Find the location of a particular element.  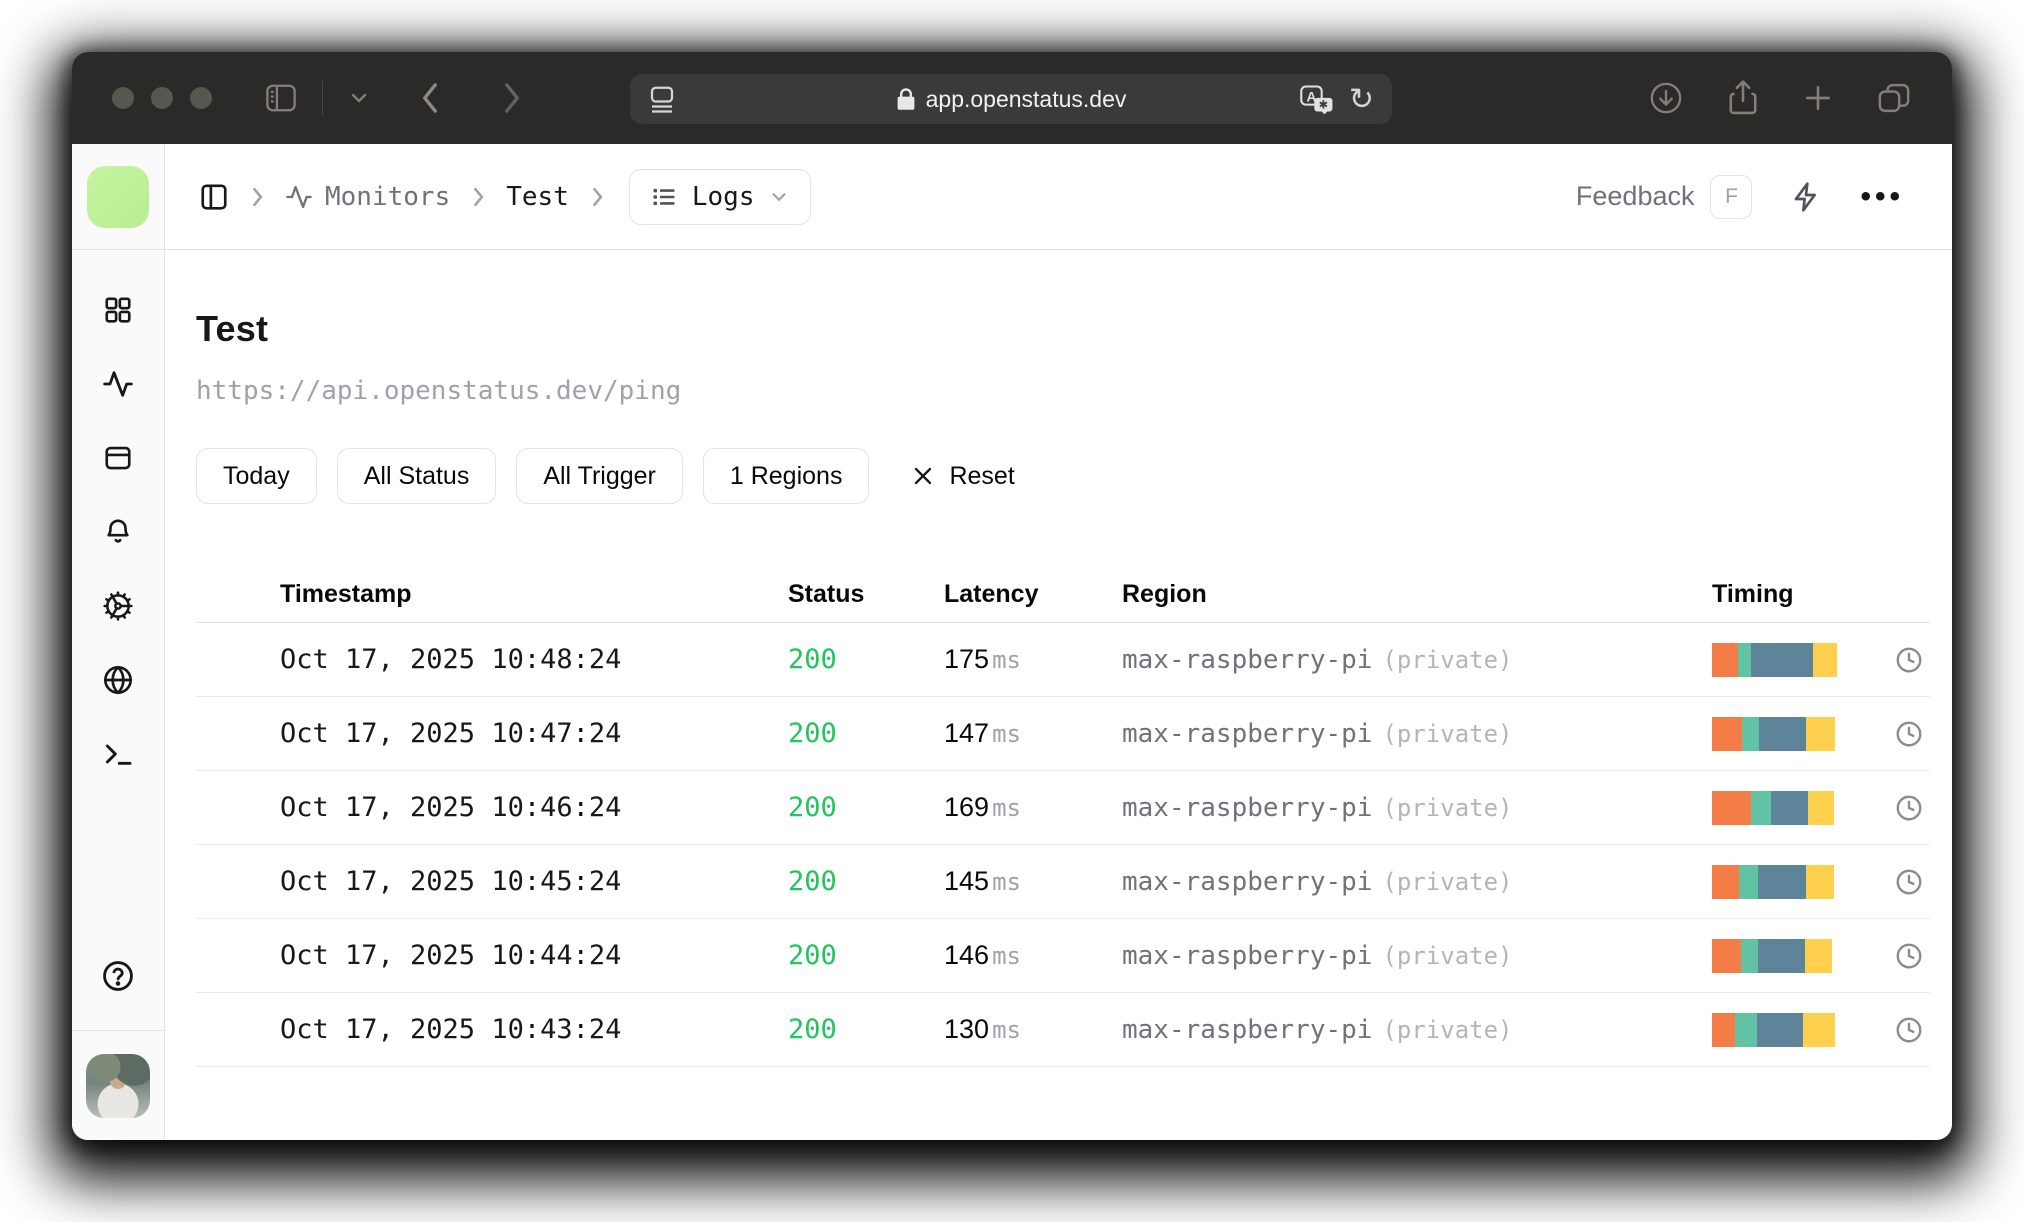

cell-latency: 169 ms is located at coordinates (982, 807).